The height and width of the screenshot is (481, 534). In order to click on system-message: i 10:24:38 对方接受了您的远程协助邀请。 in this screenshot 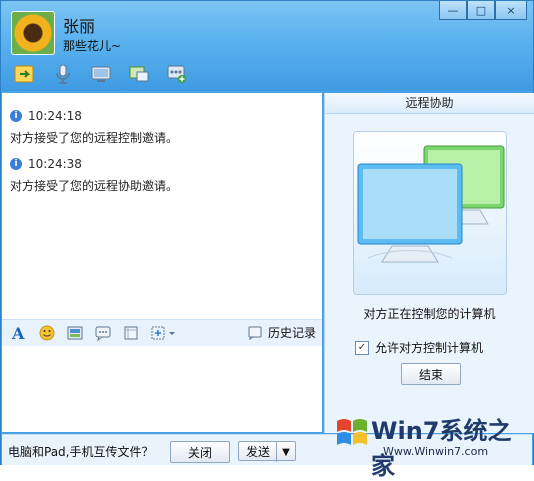, I will do `click(94, 175)`.